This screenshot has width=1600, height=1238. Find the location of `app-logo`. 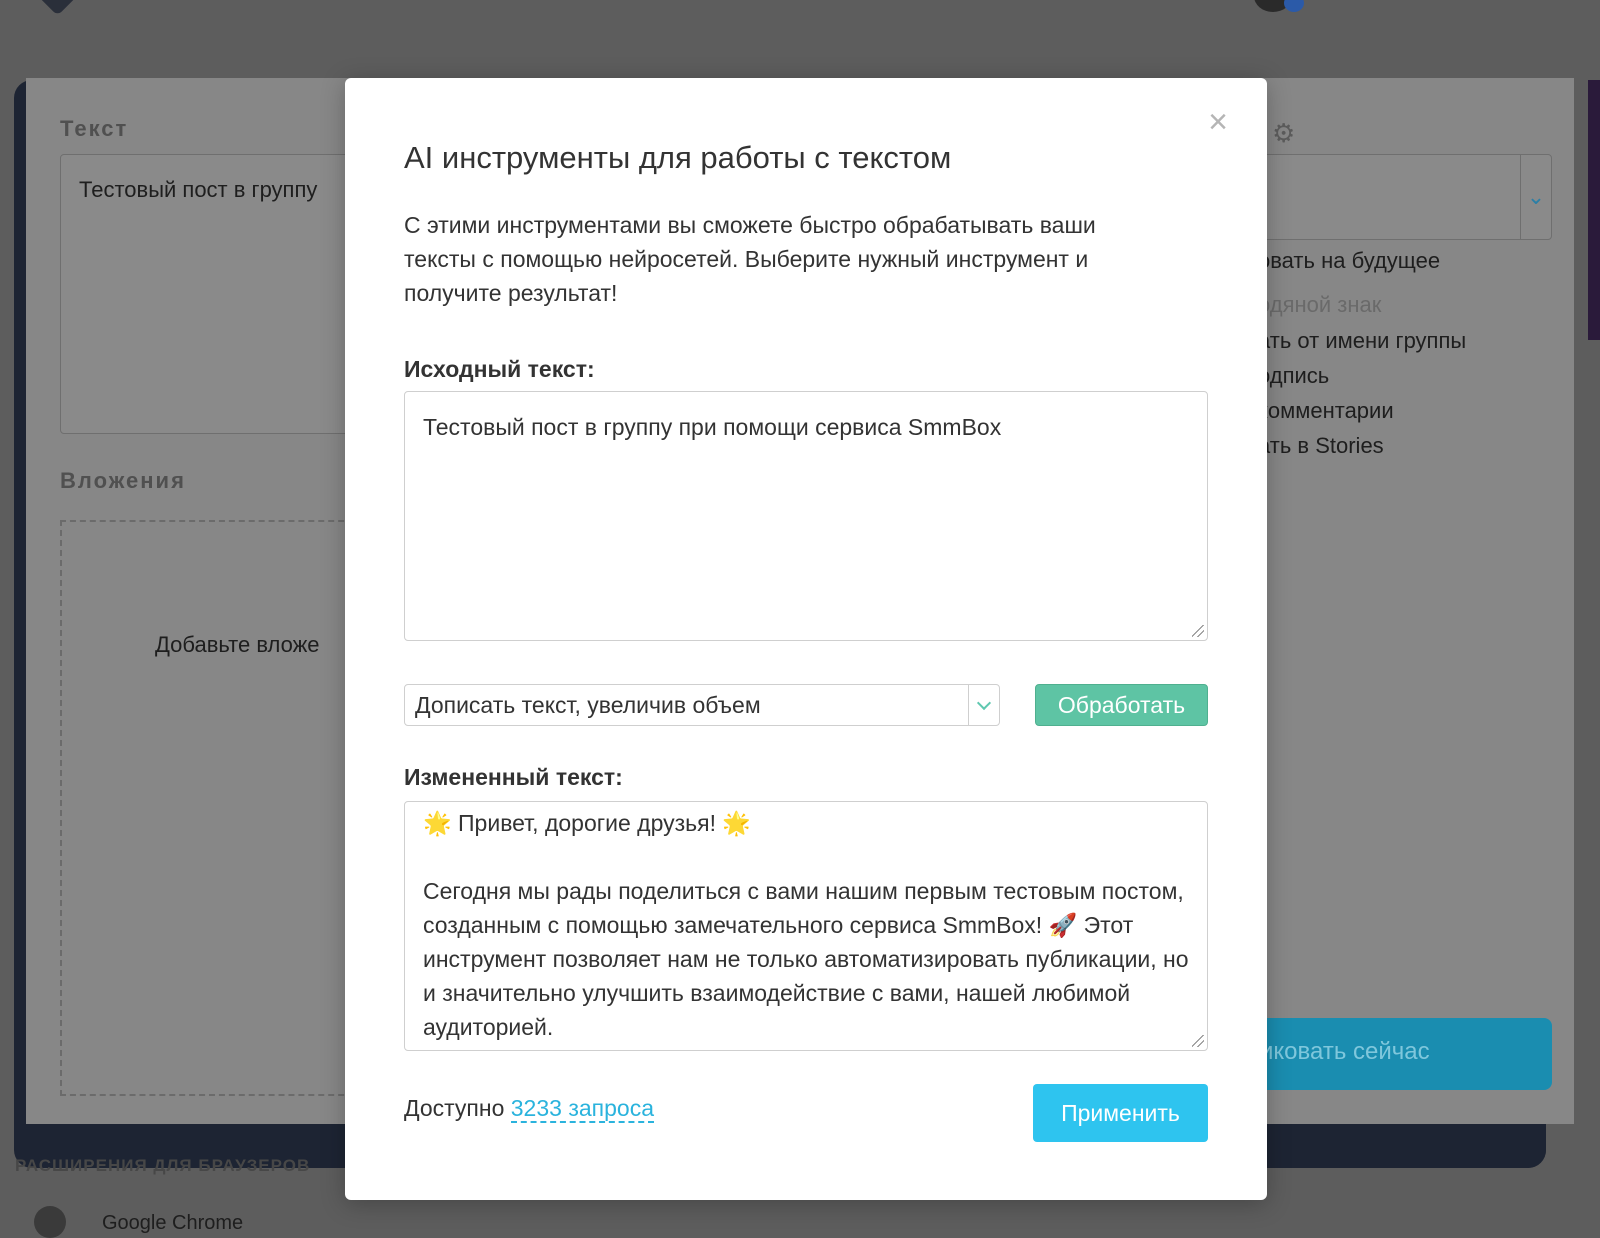

app-logo is located at coordinates (54, 8).